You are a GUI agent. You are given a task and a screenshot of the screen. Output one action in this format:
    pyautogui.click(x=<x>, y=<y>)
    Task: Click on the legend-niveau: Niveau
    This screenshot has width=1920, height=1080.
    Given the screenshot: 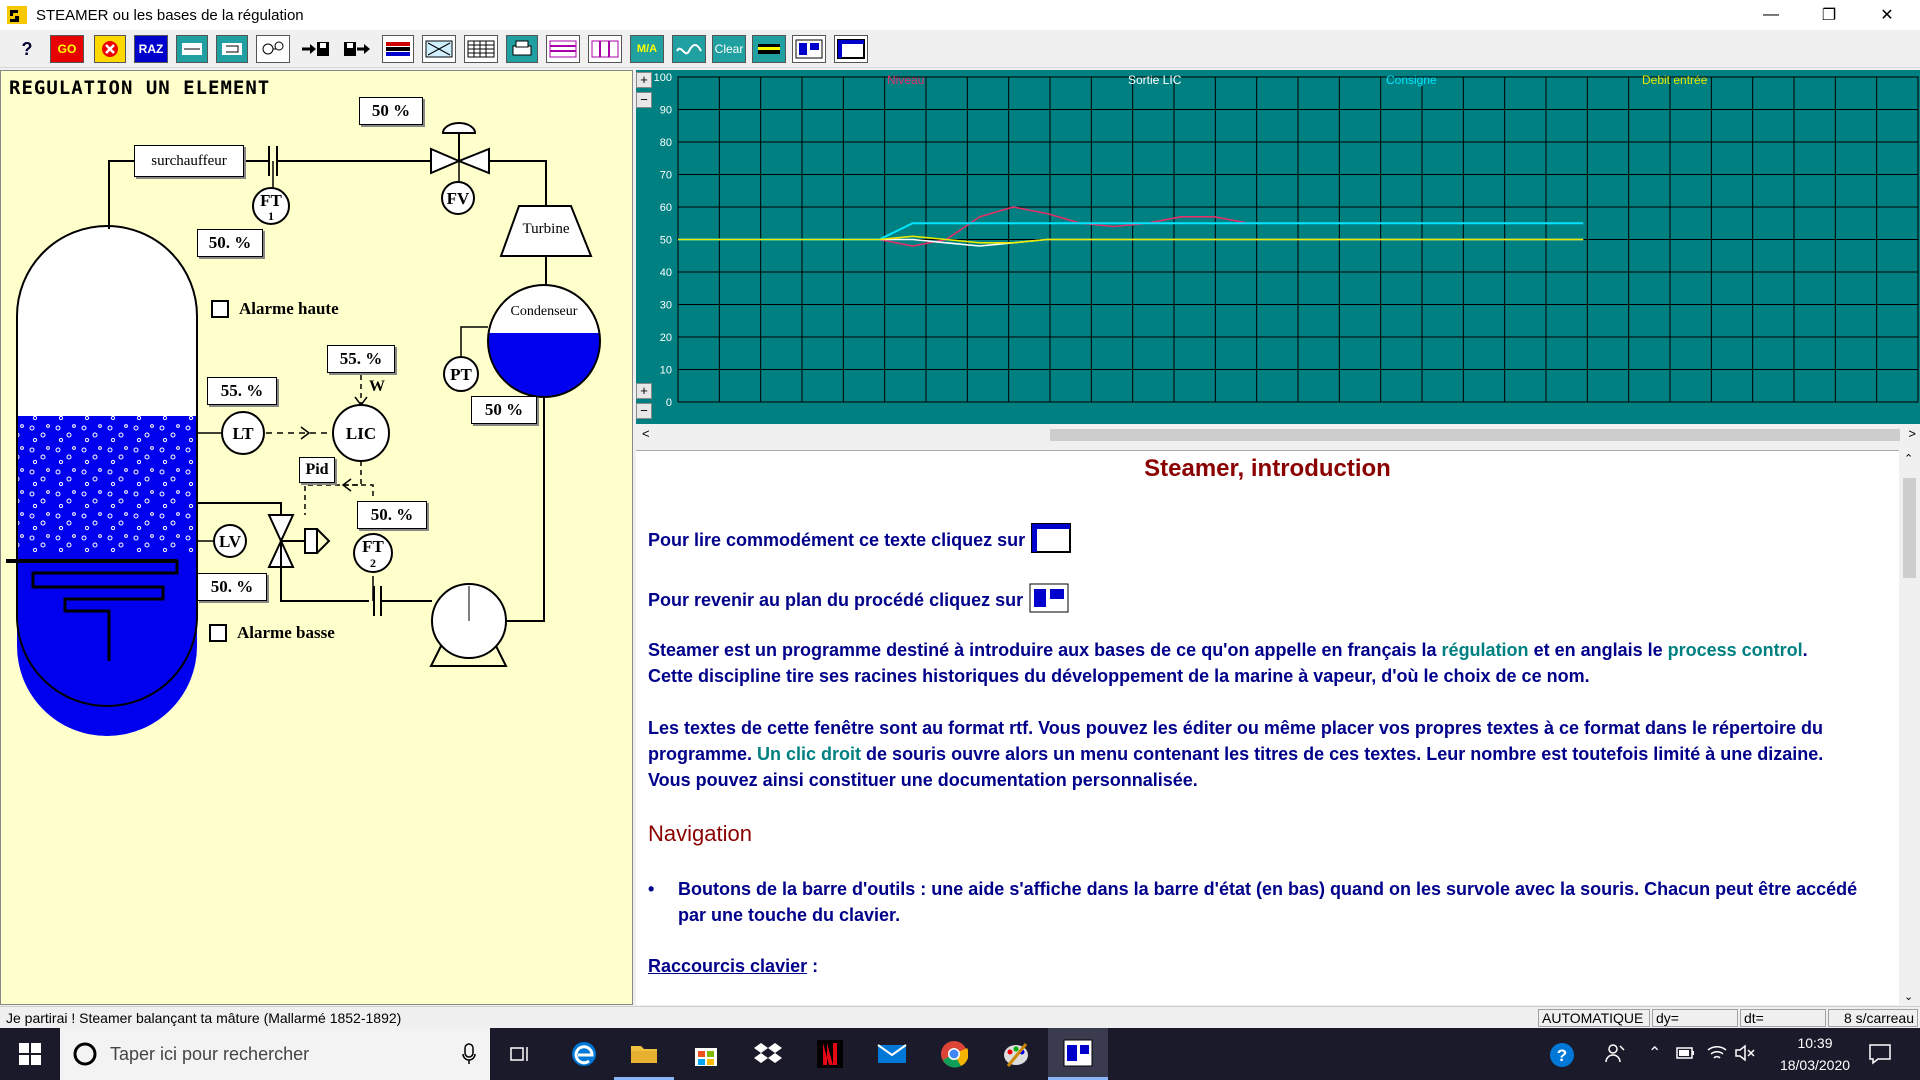 What is the action you would take?
    pyautogui.click(x=906, y=80)
    